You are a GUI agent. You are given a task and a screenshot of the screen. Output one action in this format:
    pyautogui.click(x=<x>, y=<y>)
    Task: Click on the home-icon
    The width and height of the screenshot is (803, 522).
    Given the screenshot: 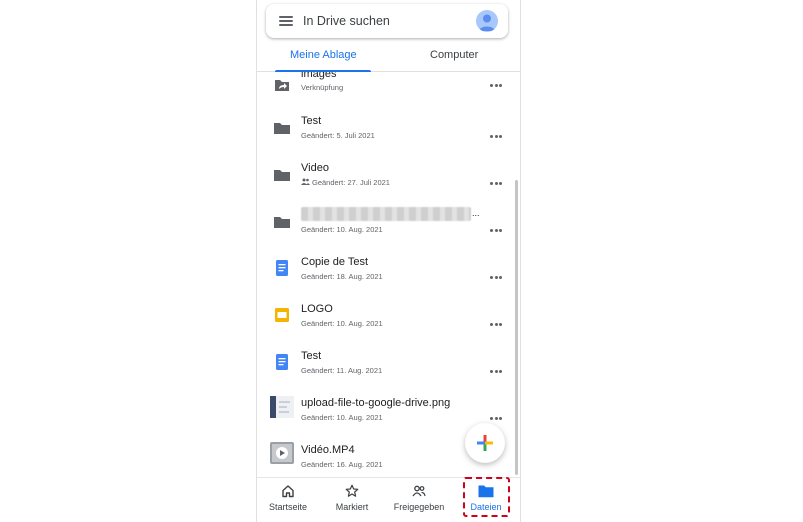 What is the action you would take?
    pyautogui.click(x=288, y=491)
    